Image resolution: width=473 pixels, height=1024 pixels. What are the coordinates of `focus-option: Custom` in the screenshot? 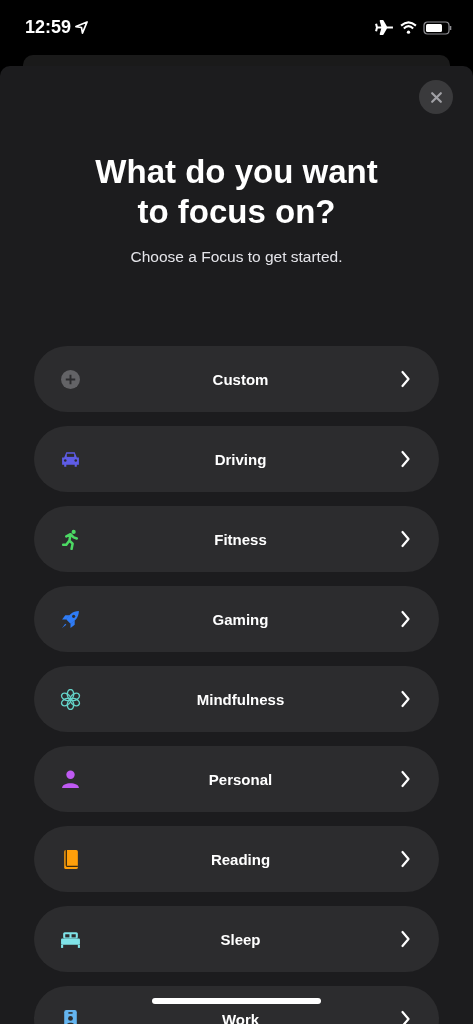 It's located at (236, 379).